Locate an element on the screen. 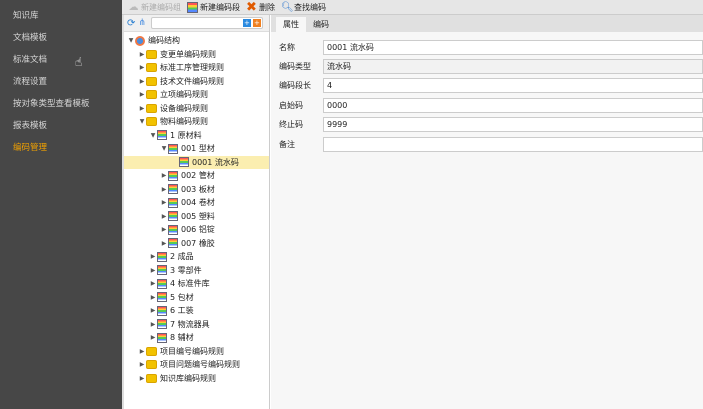 The width and height of the screenshot is (703, 409). collapse-all-icon: + is located at coordinates (256, 23).